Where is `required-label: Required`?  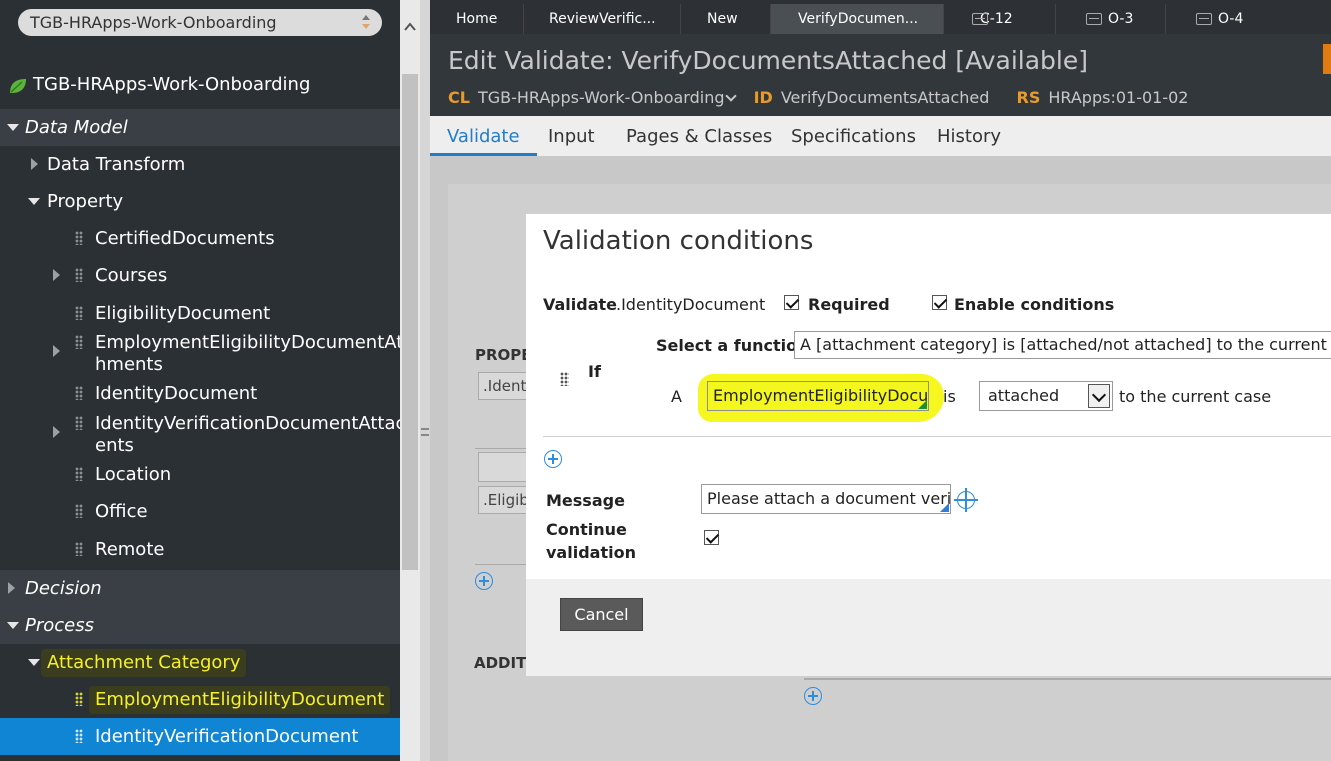
required-label: Required is located at coordinates (849, 304).